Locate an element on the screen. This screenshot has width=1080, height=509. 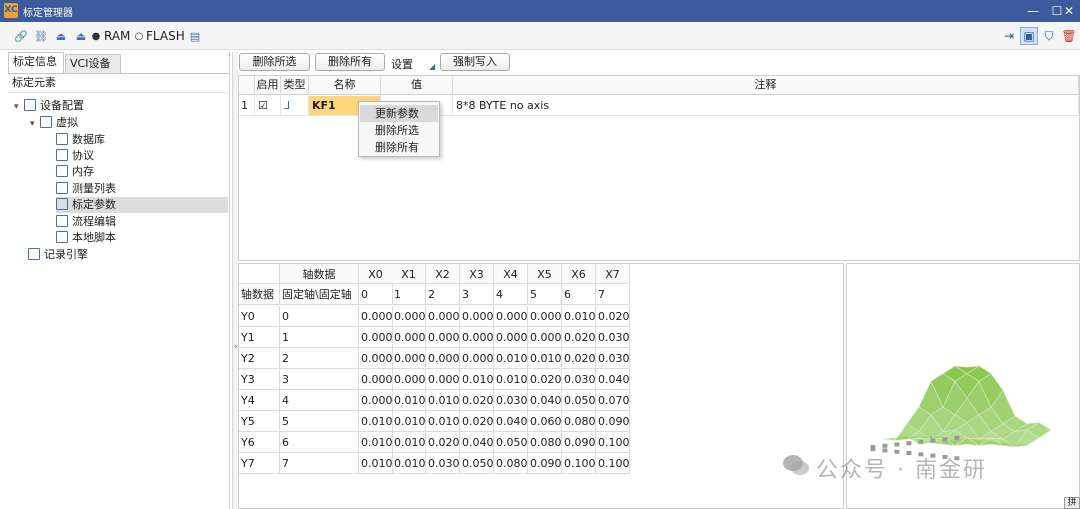
tree-item-memory: 内存 is located at coordinates (75, 172).